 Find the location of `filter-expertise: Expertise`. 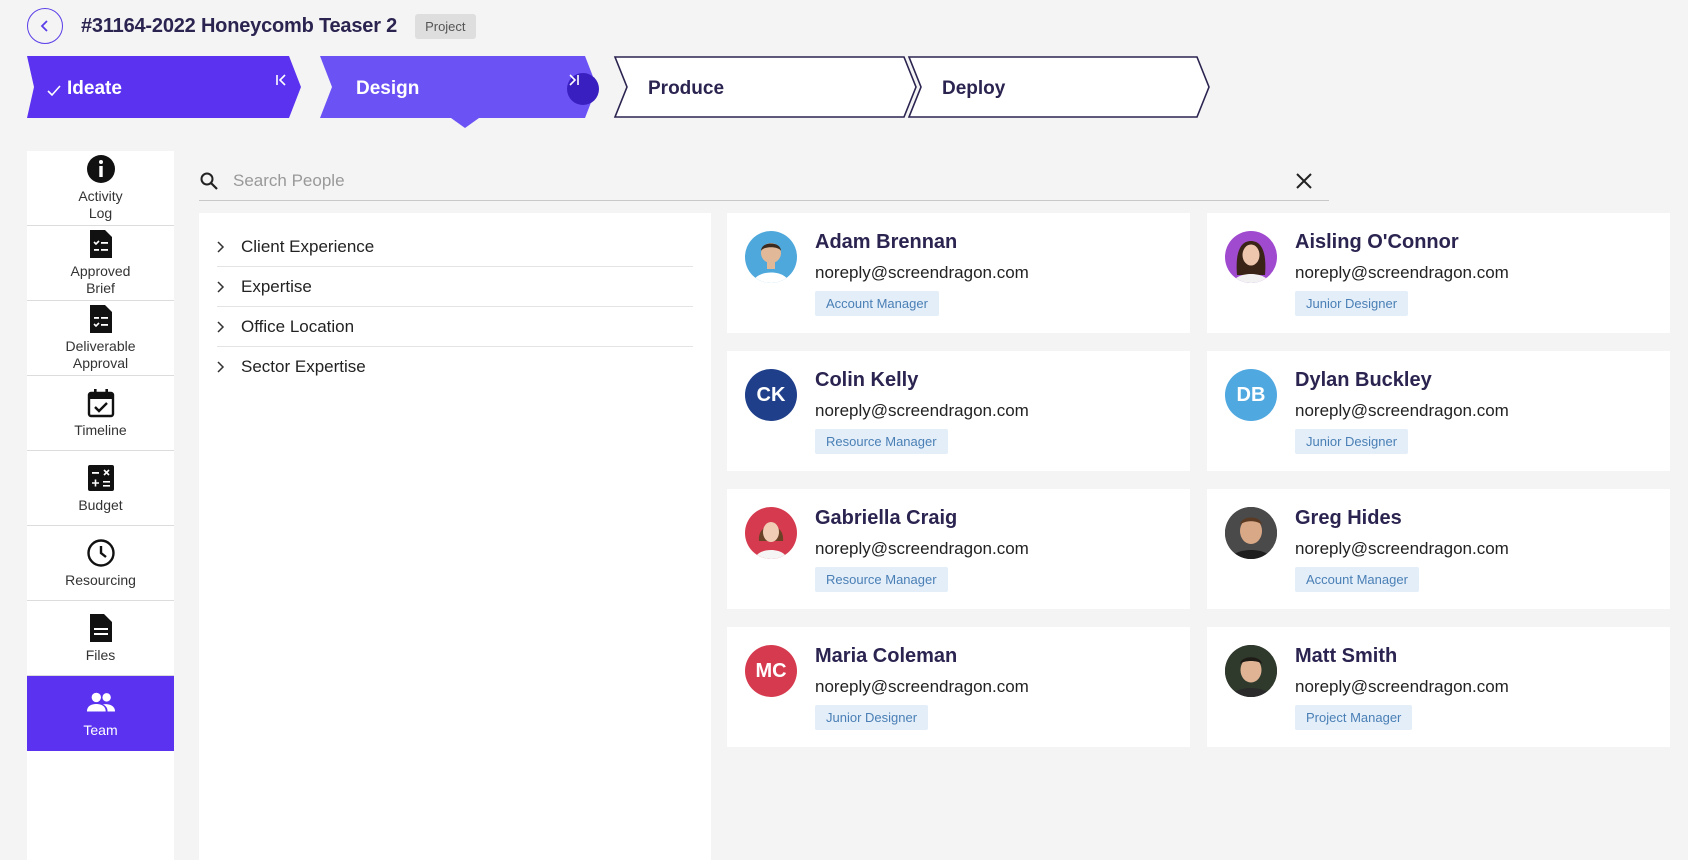

filter-expertise: Expertise is located at coordinates (455, 287).